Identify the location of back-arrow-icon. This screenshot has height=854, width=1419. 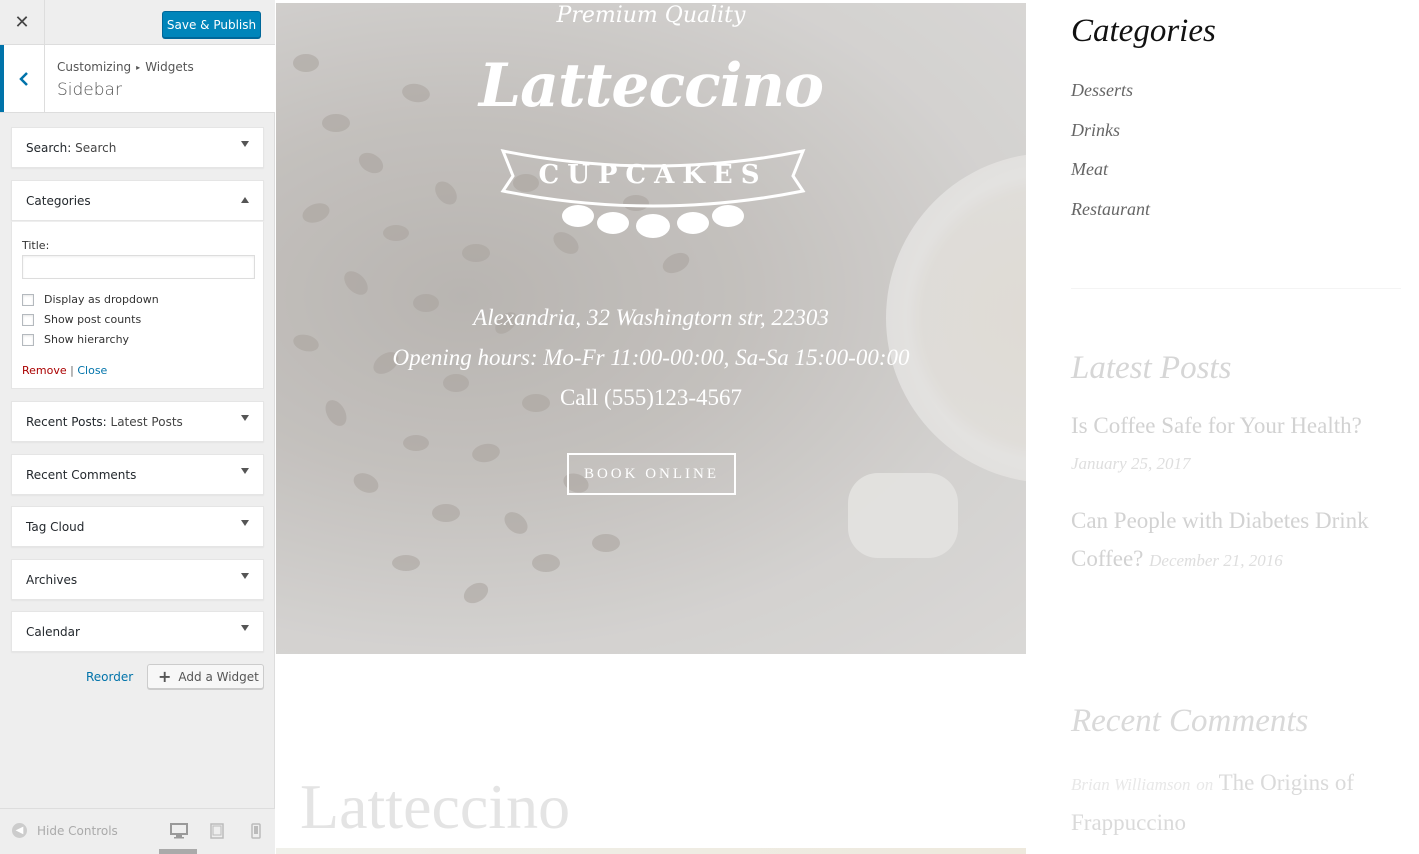
(22, 78).